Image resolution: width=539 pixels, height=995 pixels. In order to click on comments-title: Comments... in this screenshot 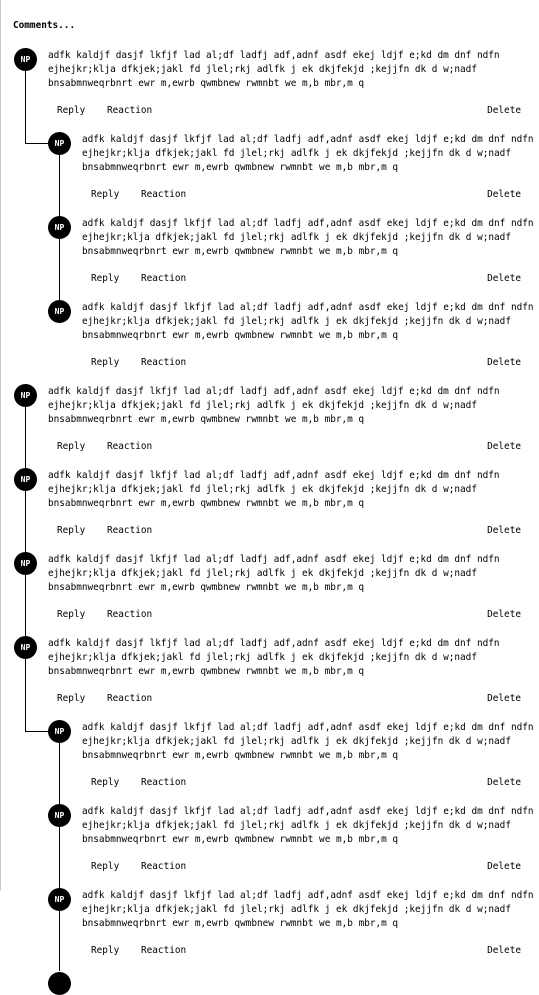, I will do `click(44, 25)`.